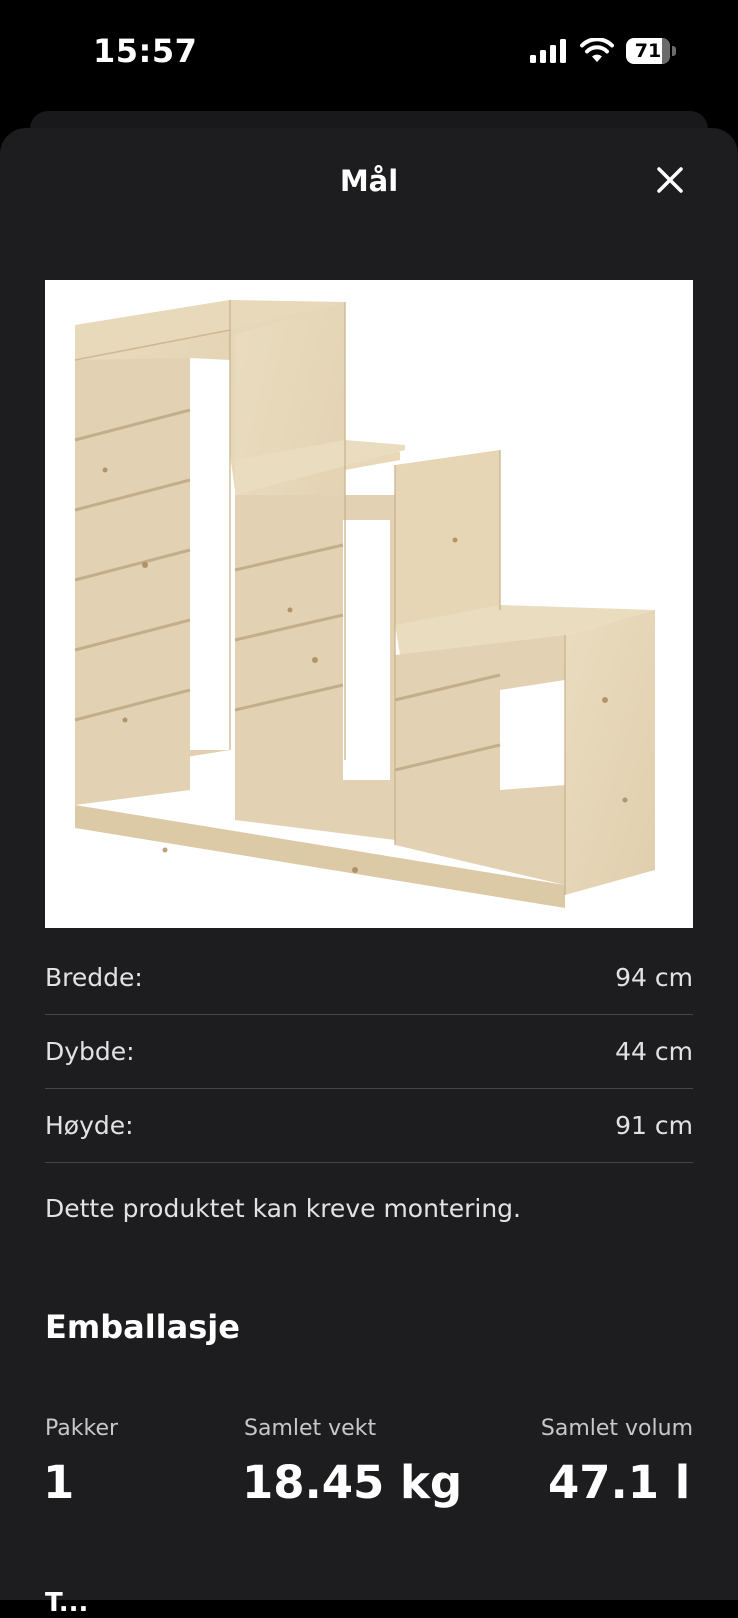  What do you see at coordinates (310, 1428) in the screenshot?
I see `total-weight-label: Samlet vekt` at bounding box center [310, 1428].